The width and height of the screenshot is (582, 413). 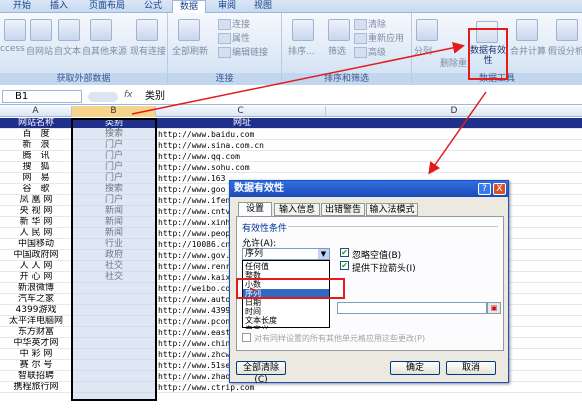 I want to click on allow-select-value: 序列, so click(x=254, y=254).